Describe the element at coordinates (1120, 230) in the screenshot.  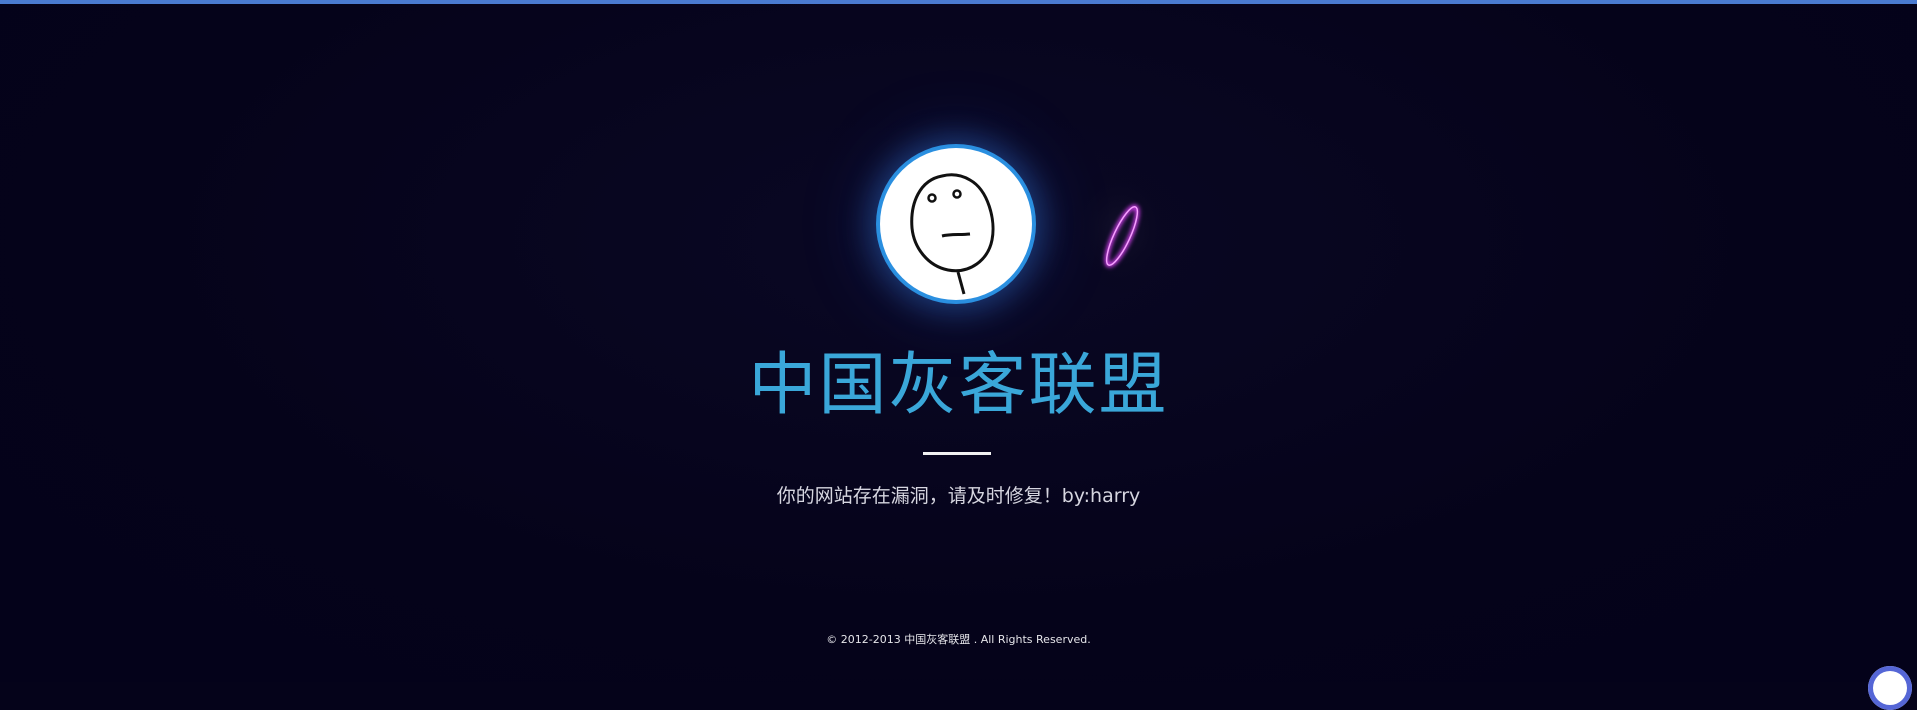
I see `glow-ring-decoration` at that location.